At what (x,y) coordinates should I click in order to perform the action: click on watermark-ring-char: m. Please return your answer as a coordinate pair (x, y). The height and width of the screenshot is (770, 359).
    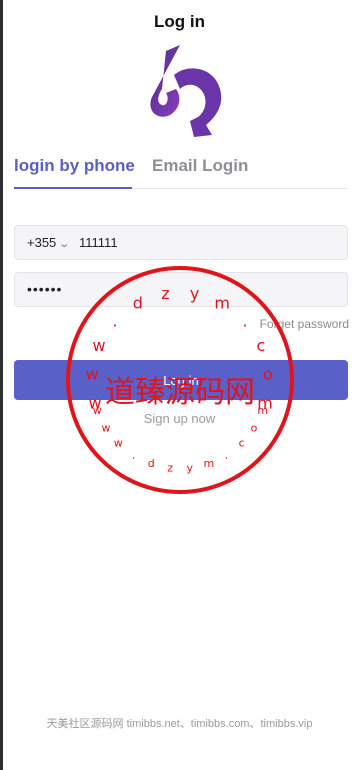
    Looking at the image, I should click on (208, 463).